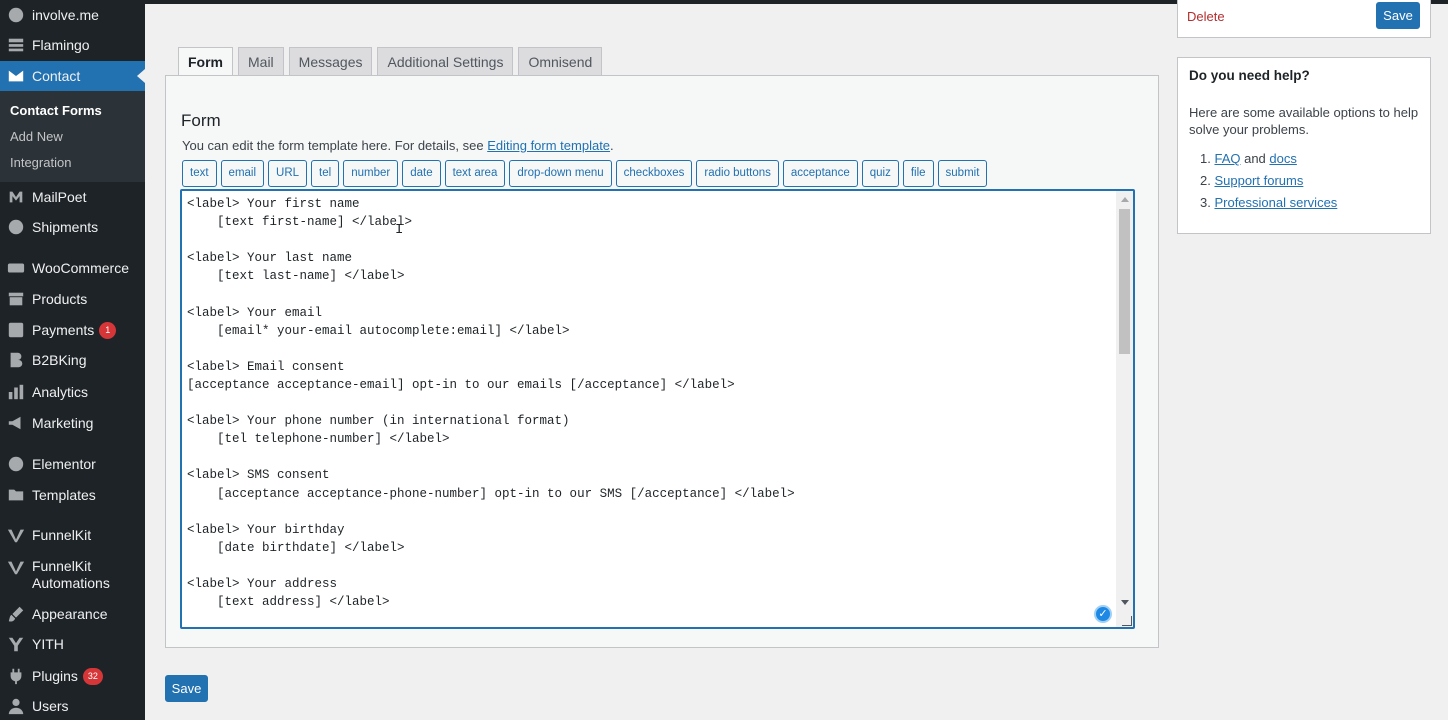 The width and height of the screenshot is (1448, 720). What do you see at coordinates (72, 614) in the screenshot?
I see `sidebar-item-appearance: Appearance` at bounding box center [72, 614].